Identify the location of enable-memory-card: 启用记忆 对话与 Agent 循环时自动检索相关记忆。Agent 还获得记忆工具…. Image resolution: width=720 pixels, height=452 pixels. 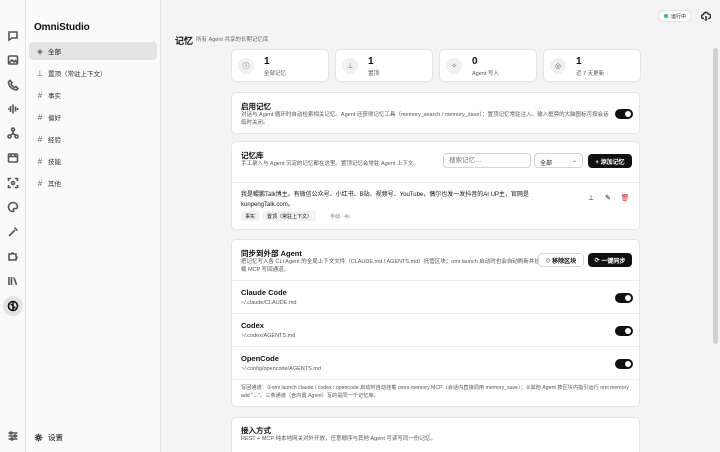
(435, 113).